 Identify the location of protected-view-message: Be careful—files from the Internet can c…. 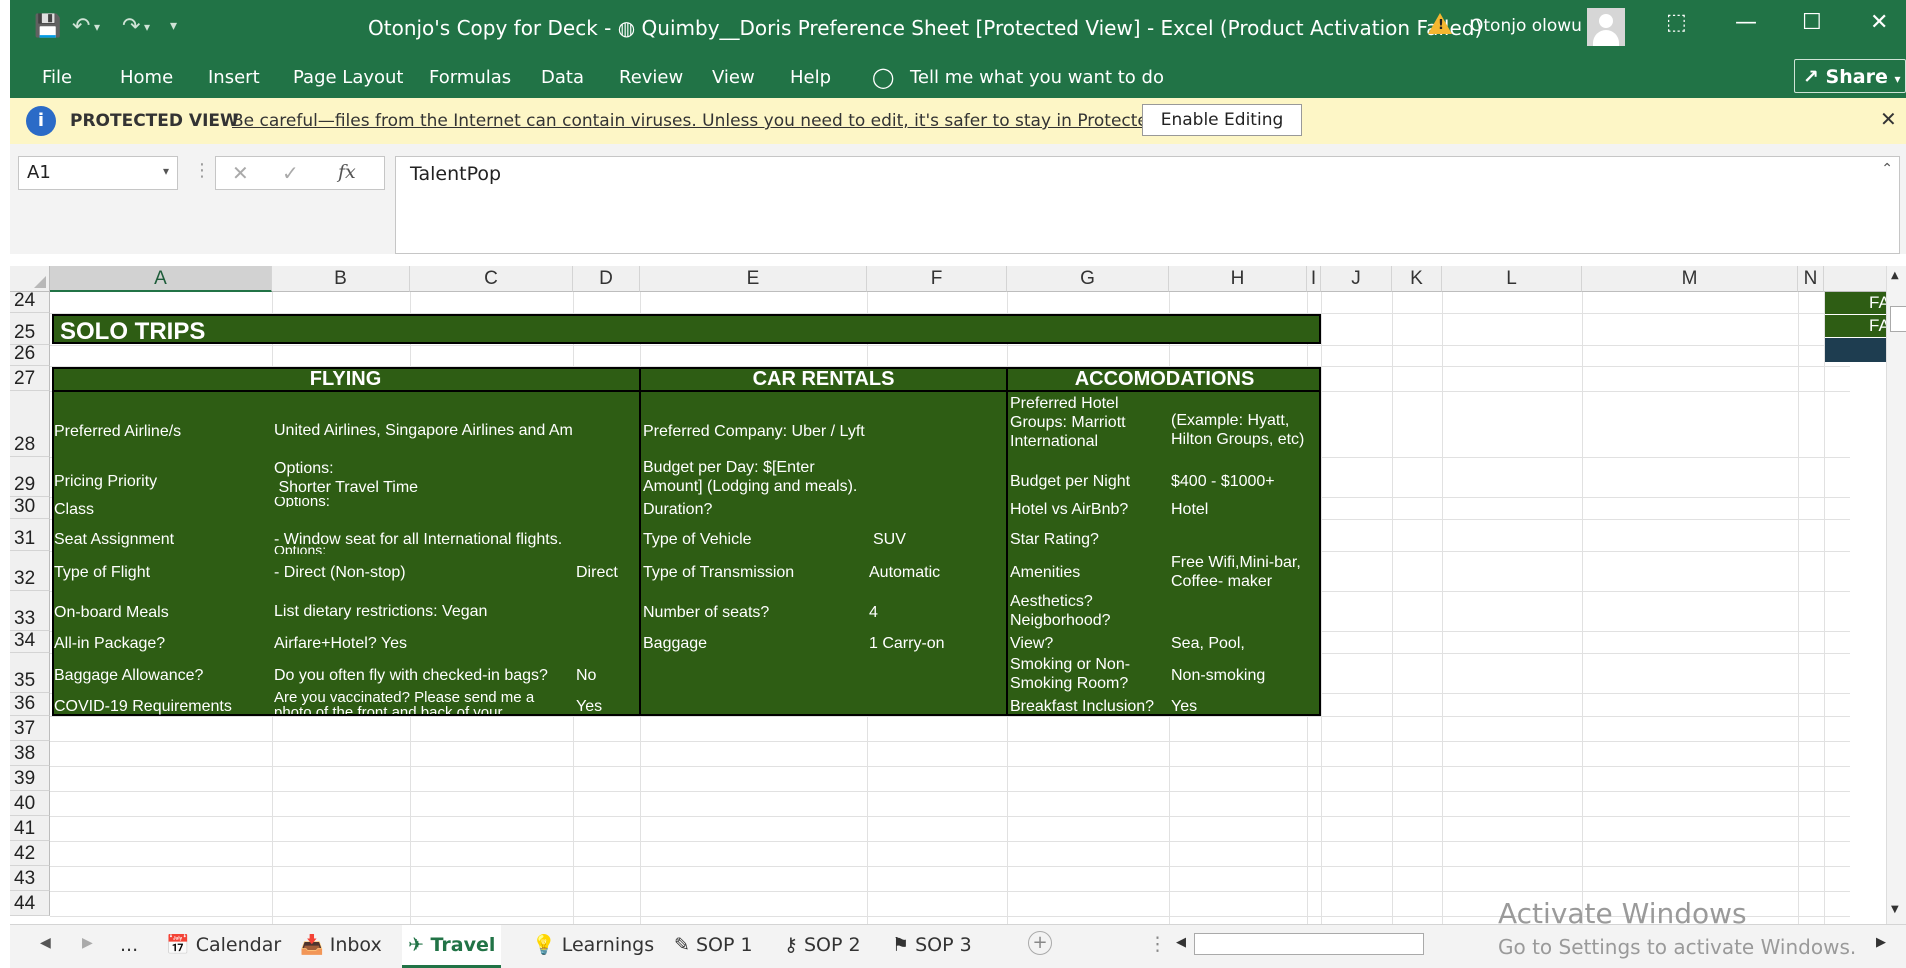
(720, 121).